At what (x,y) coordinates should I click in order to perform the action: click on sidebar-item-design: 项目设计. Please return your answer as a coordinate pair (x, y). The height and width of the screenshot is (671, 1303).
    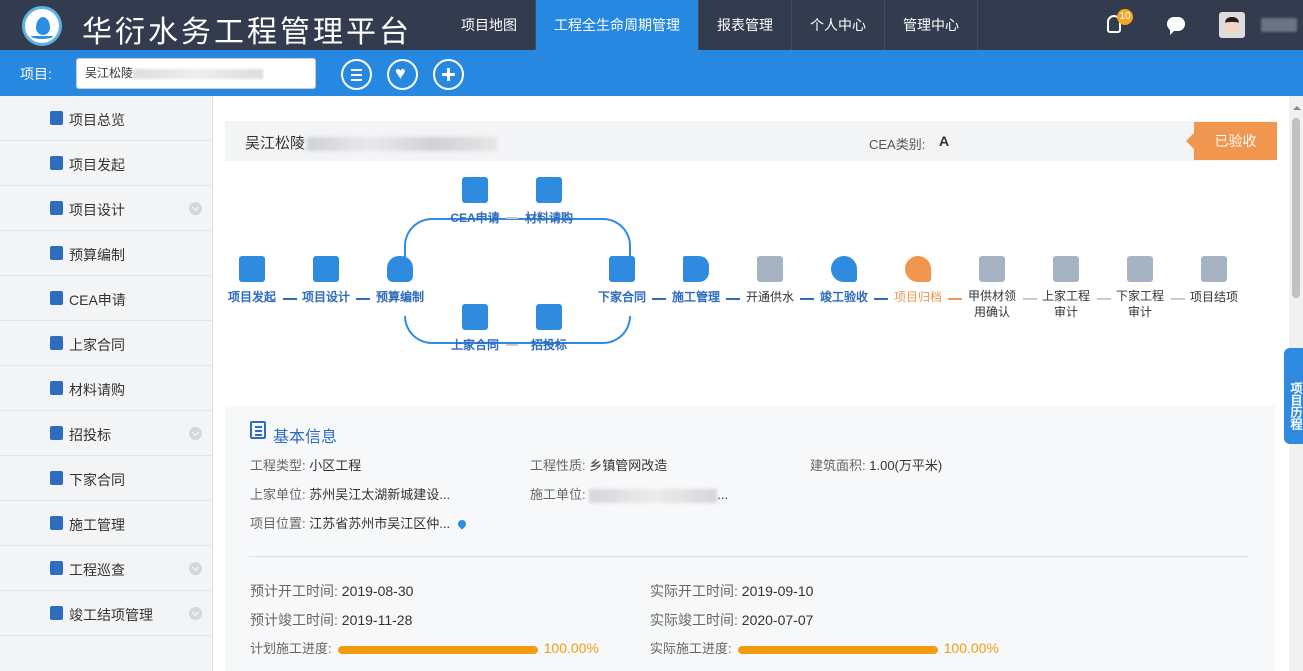
    Looking at the image, I should click on (106, 208).